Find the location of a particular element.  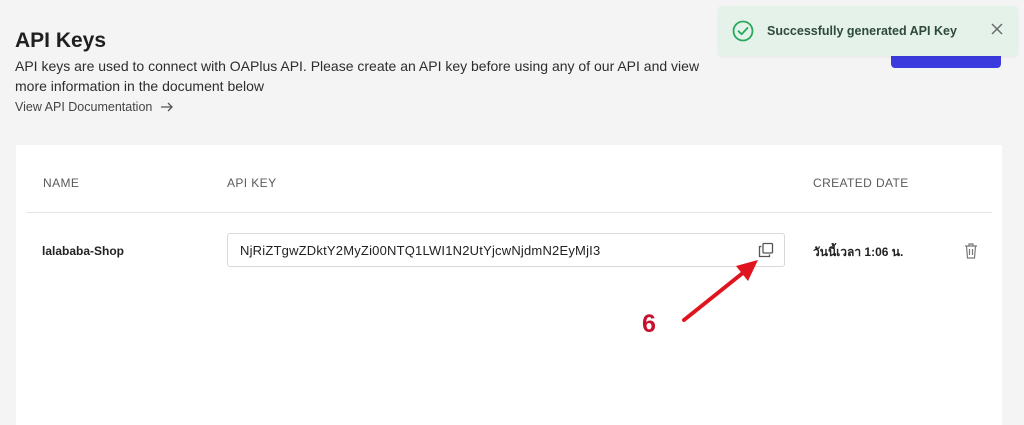

column-header-api-key: API KEY is located at coordinates (252, 183).